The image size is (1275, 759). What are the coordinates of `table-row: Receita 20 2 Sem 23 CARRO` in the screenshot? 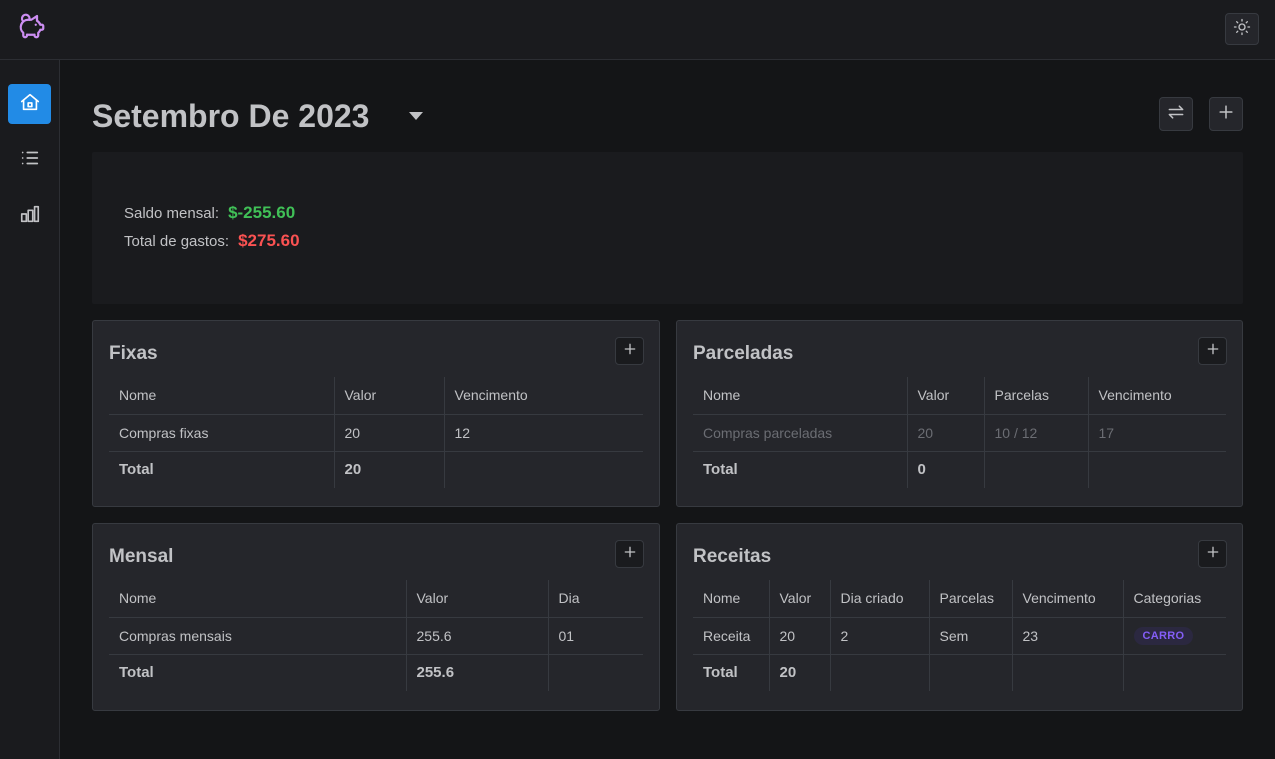 It's located at (959, 636).